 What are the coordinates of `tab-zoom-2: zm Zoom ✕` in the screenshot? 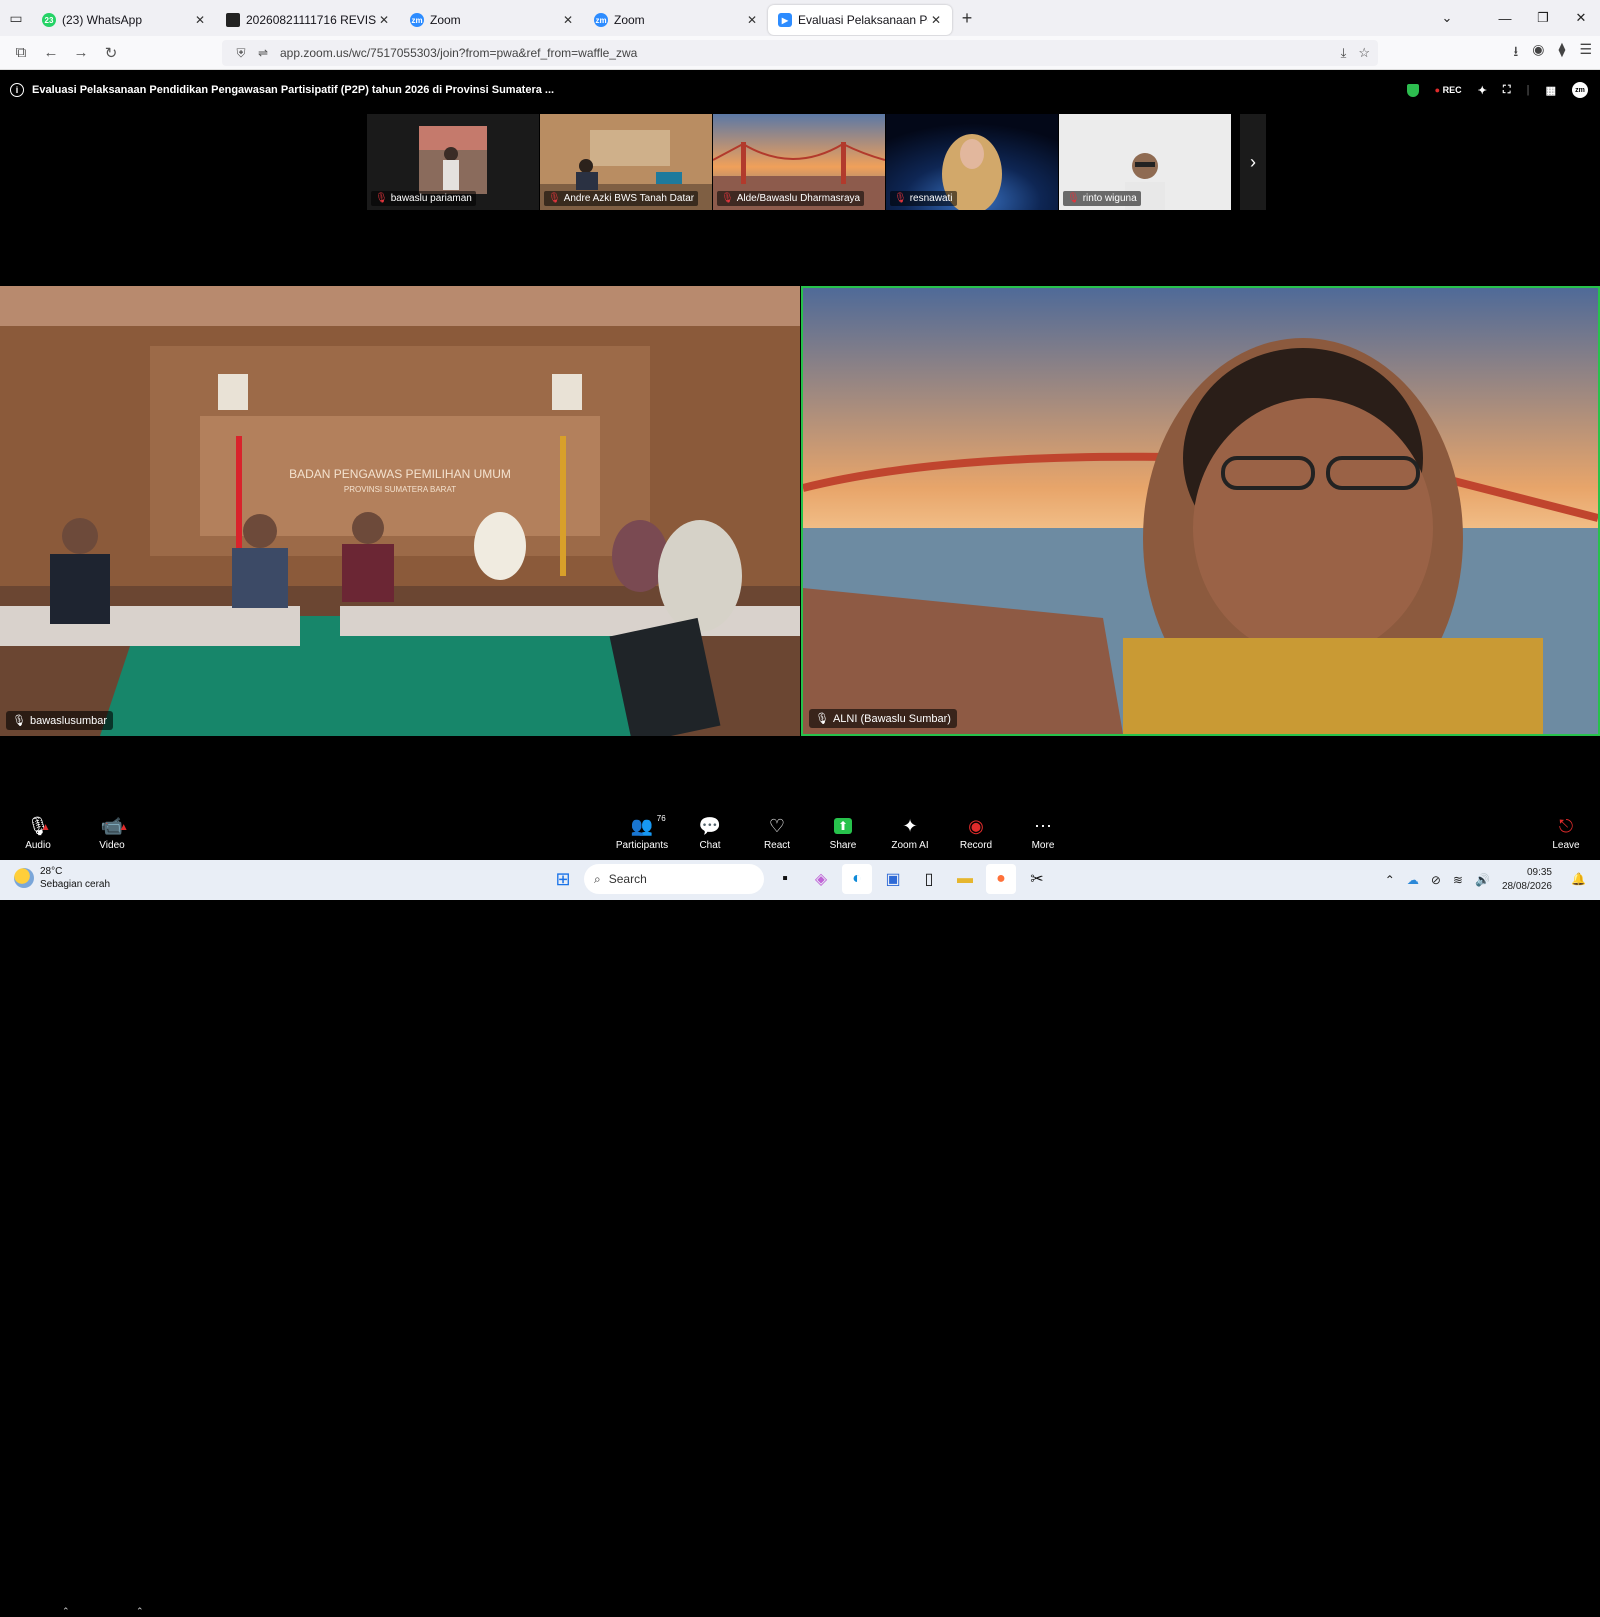 It's located at (676, 20).